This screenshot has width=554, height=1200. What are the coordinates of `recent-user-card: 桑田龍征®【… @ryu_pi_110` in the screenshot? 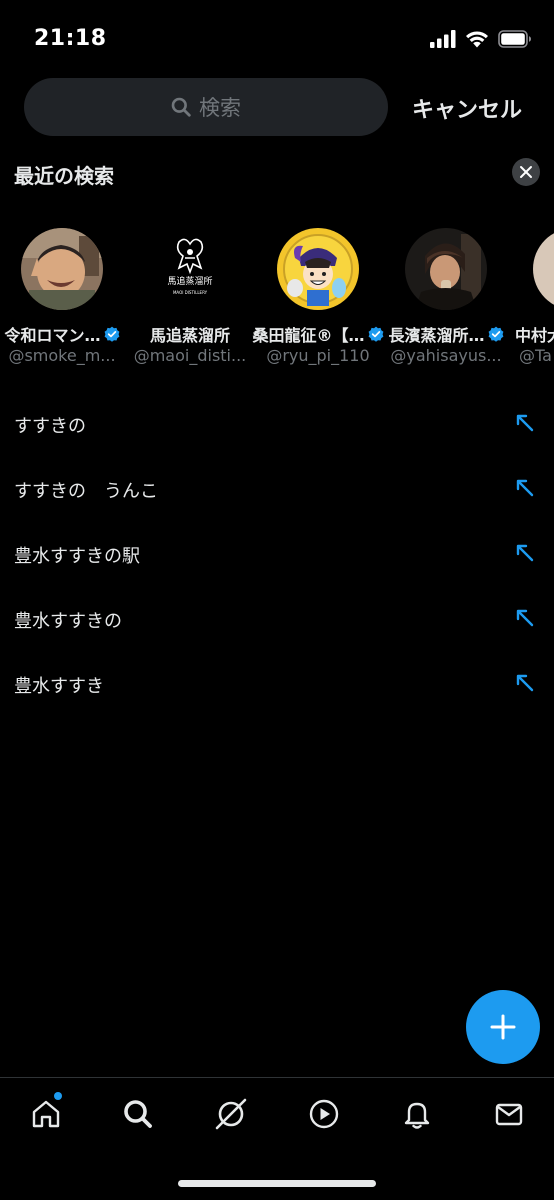 It's located at (317, 301).